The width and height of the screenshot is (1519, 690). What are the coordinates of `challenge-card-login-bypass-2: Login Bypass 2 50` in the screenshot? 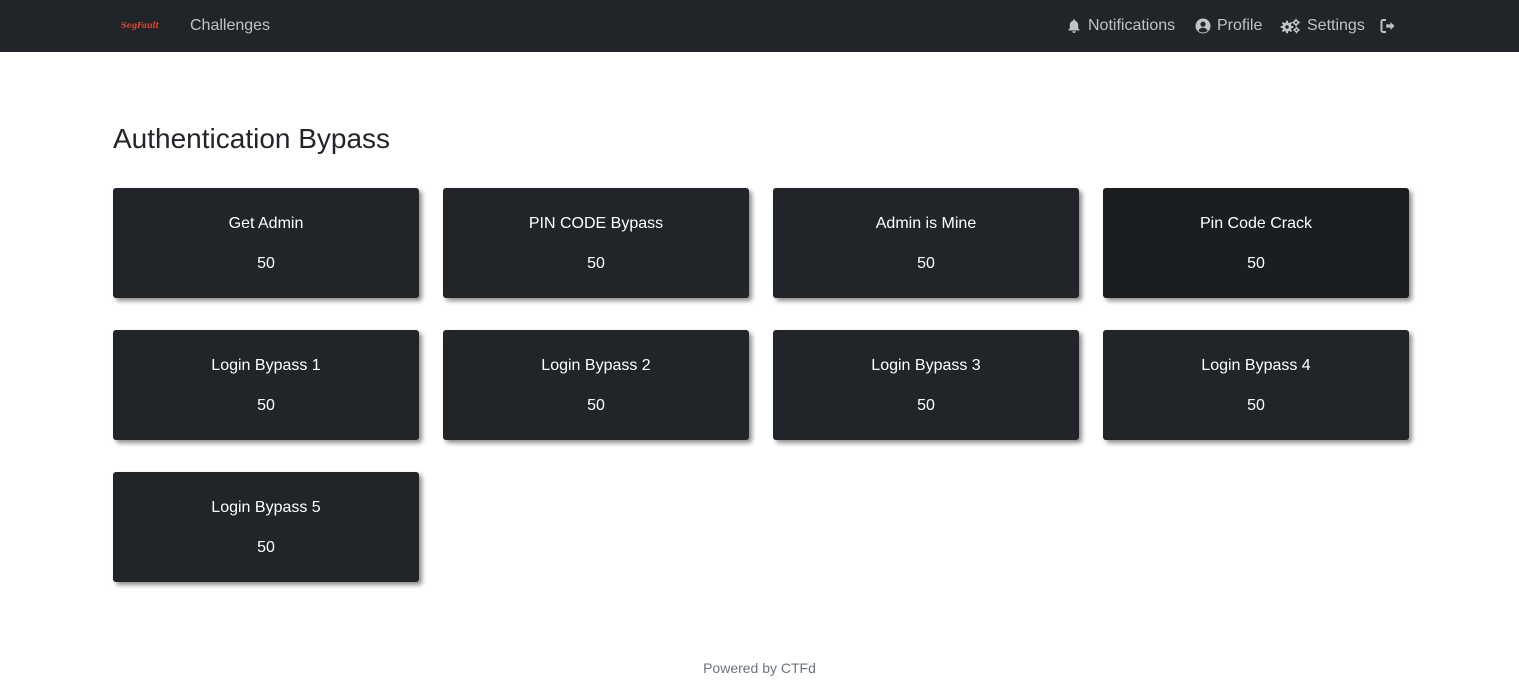 It's located at (596, 385).